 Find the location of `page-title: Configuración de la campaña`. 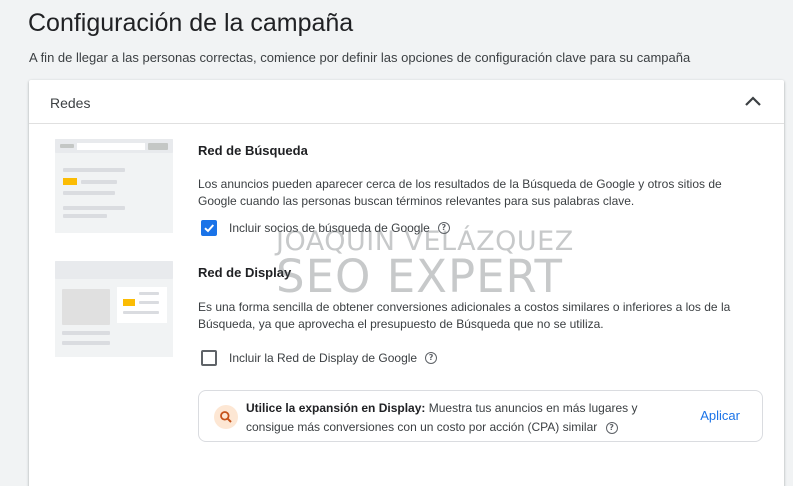

page-title: Configuración de la campaña is located at coordinates (191, 23).